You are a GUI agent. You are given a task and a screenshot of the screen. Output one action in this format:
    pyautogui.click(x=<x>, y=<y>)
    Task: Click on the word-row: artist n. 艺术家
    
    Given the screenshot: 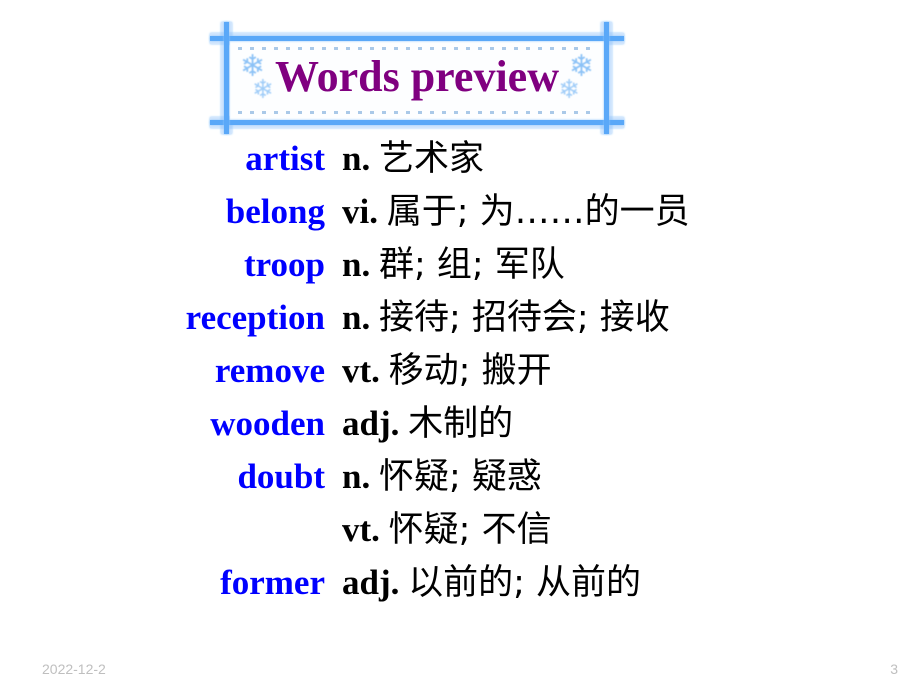 What is the action you would take?
    pyautogui.click(x=460, y=156)
    